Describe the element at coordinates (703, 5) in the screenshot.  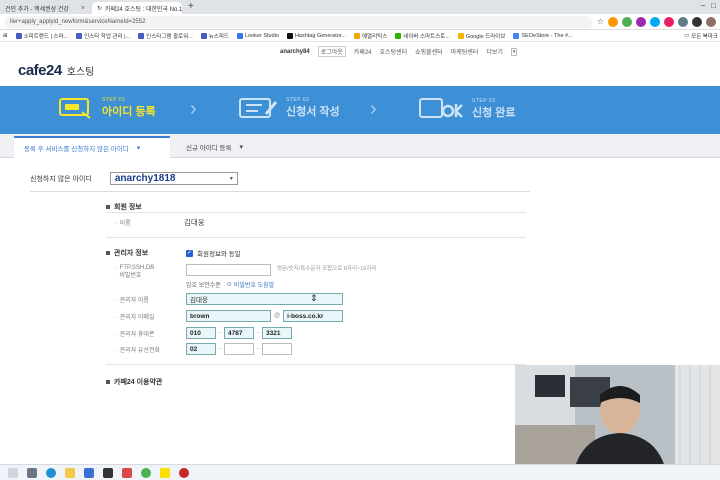
I see `minimize-icon: –` at that location.